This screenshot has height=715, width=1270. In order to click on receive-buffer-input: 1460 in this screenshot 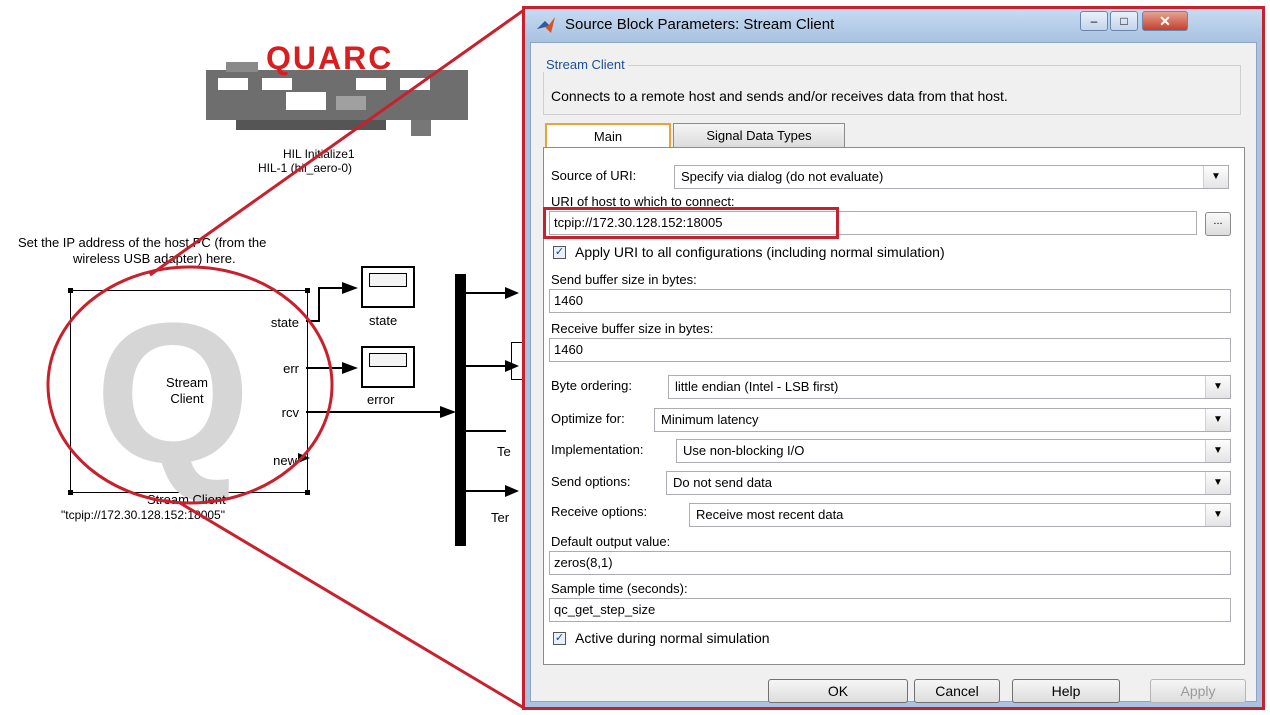, I will do `click(890, 350)`.